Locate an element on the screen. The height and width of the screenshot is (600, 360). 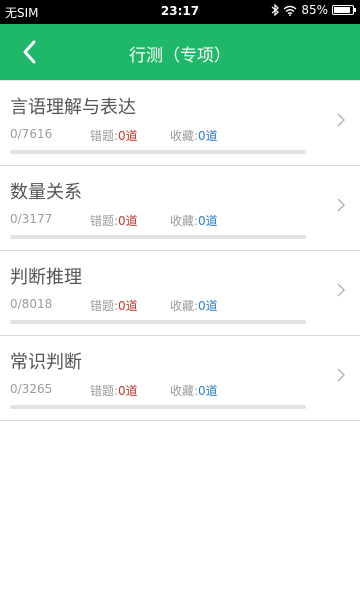
category-name: 判断推理 is located at coordinates (46, 277).